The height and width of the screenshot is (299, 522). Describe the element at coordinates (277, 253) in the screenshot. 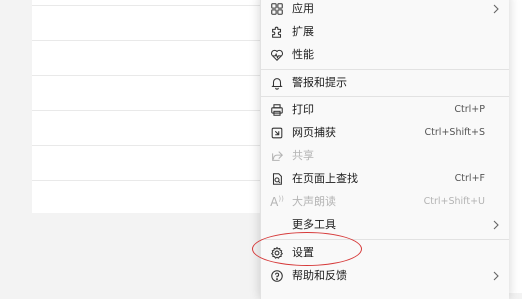

I see `gear-icon` at that location.